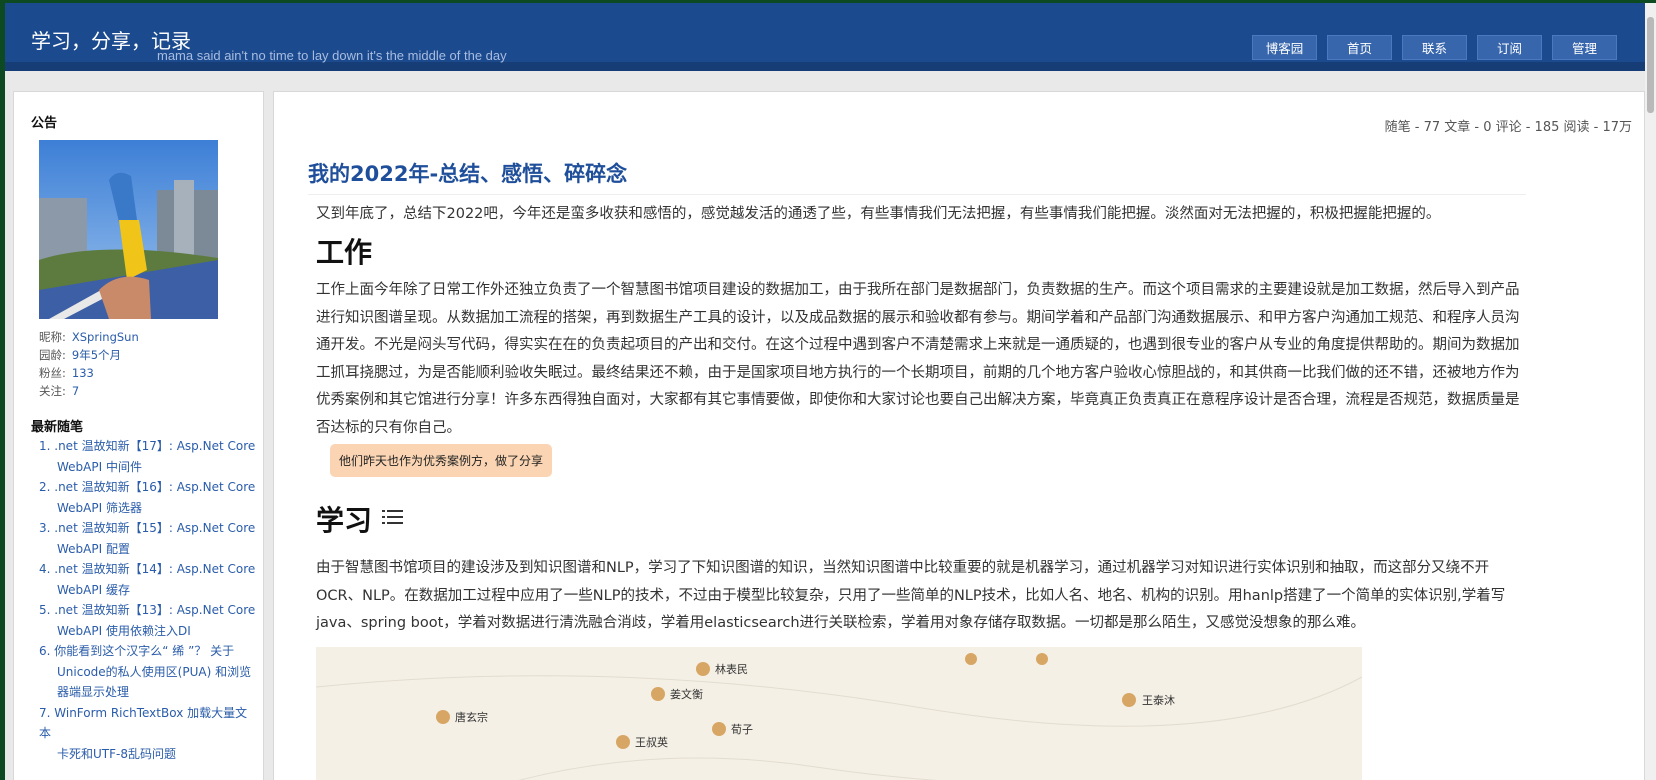 The width and height of the screenshot is (1656, 780). Describe the element at coordinates (149, 538) in the screenshot. I see `recent-post-3: 3. .net 温故知新【15】: Asp.Net Core WebAPI 配置` at that location.